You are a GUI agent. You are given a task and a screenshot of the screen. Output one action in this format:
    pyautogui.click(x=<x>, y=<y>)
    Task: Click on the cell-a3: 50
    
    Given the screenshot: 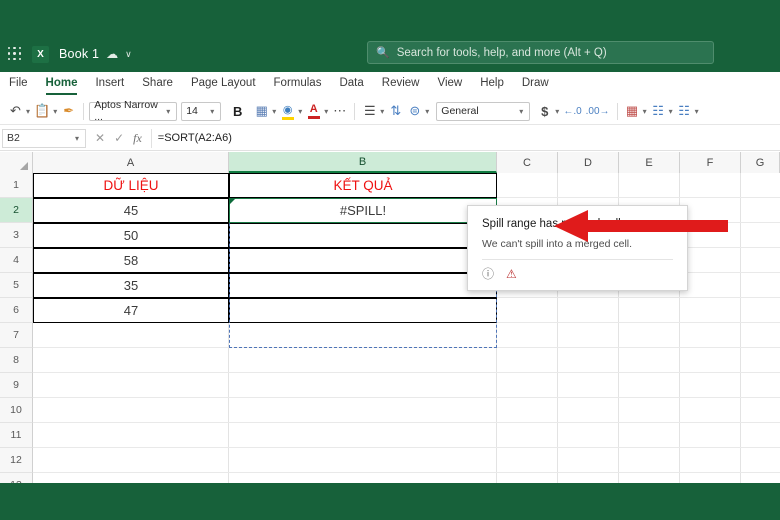 What is the action you would take?
    pyautogui.click(x=131, y=235)
    